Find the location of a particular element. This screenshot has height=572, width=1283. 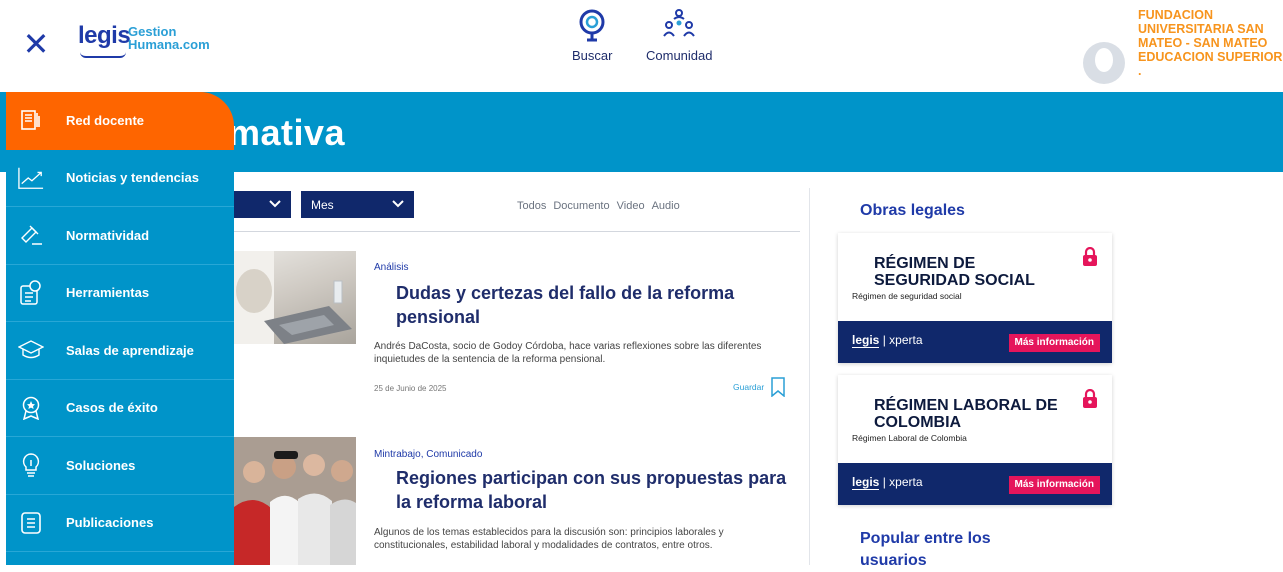

column-divider is located at coordinates (809, 376).